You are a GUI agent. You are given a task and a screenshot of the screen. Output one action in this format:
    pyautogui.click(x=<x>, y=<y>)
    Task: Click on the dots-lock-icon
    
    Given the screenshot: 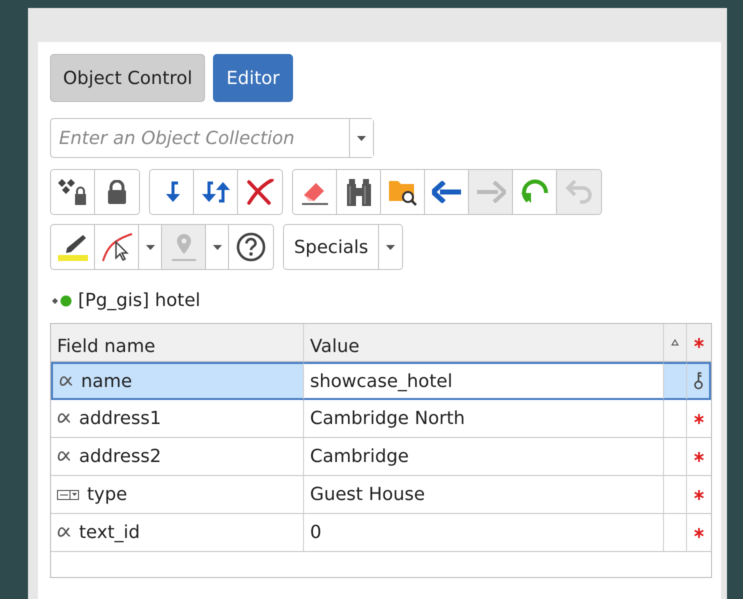 What is the action you would take?
    pyautogui.click(x=73, y=192)
    